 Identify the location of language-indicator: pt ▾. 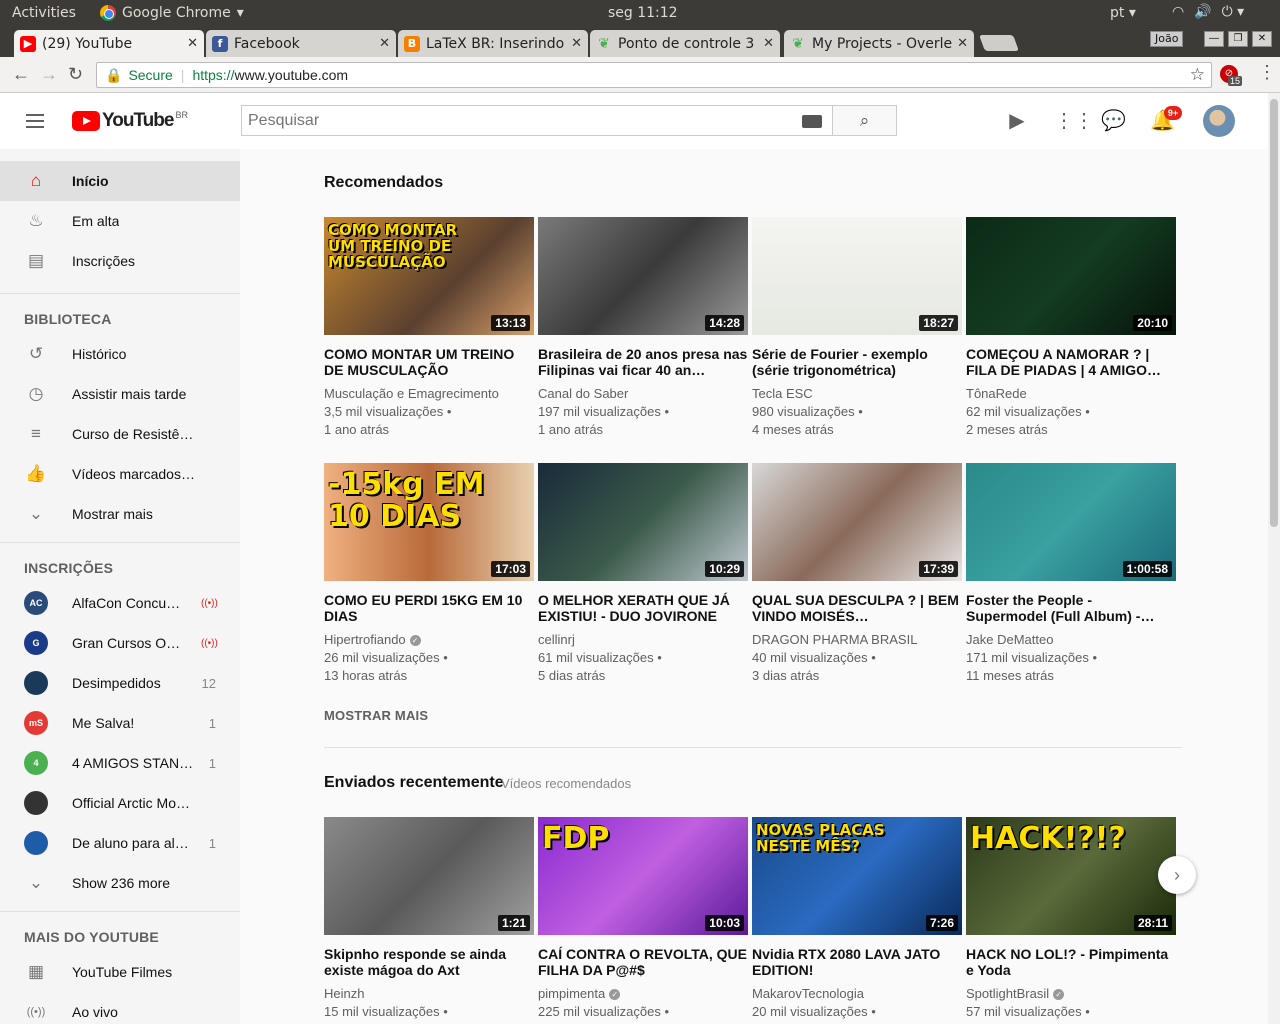
(1123, 13).